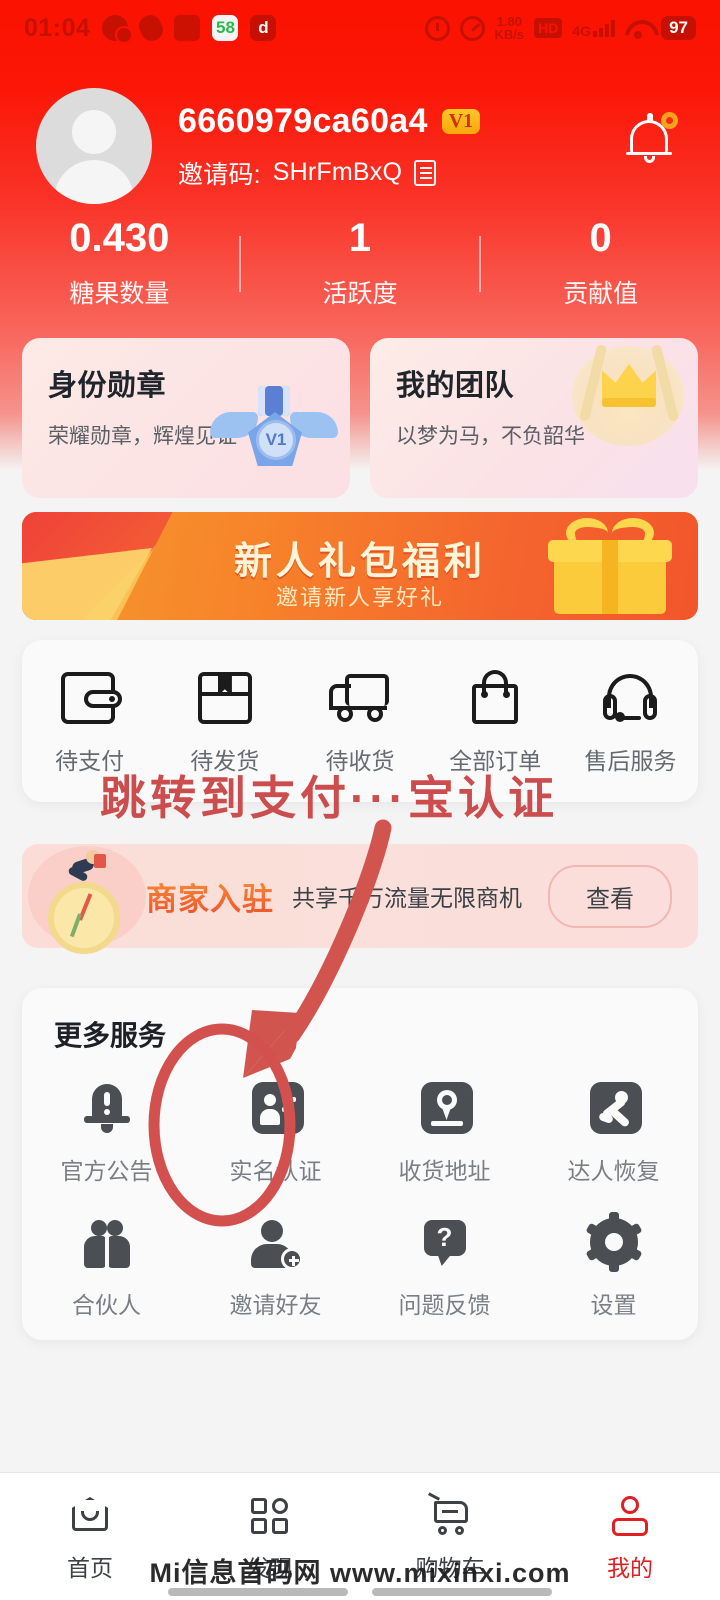 This screenshot has width=720, height=1600. What do you see at coordinates (610, 896) in the screenshot?
I see `merchant-view-button: 查看` at bounding box center [610, 896].